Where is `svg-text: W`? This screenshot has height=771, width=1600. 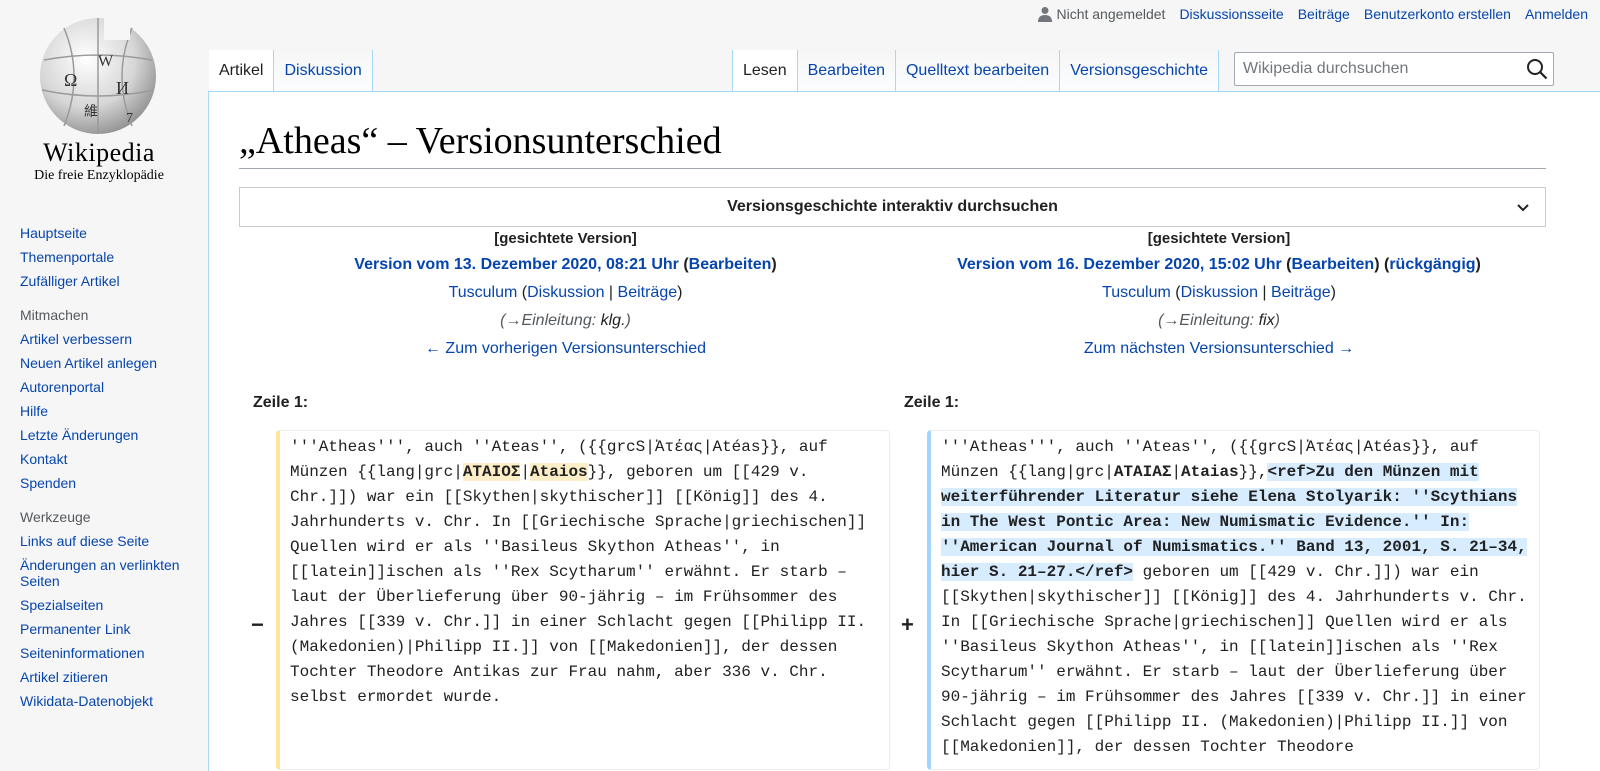 svg-text: W is located at coordinates (106, 61).